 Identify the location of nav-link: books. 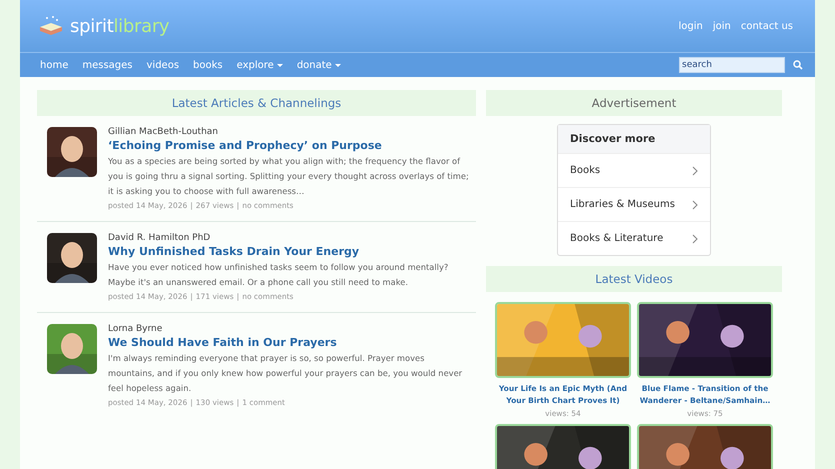
(208, 65).